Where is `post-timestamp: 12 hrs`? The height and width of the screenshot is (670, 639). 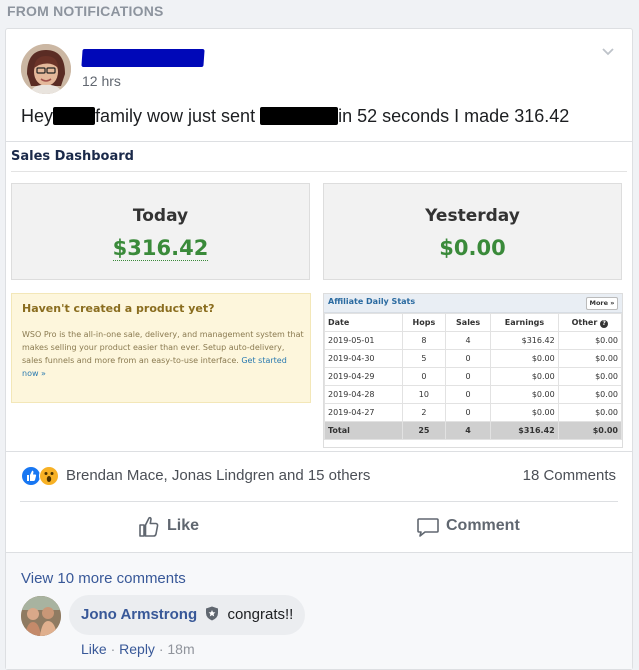 post-timestamp: 12 hrs is located at coordinates (101, 81).